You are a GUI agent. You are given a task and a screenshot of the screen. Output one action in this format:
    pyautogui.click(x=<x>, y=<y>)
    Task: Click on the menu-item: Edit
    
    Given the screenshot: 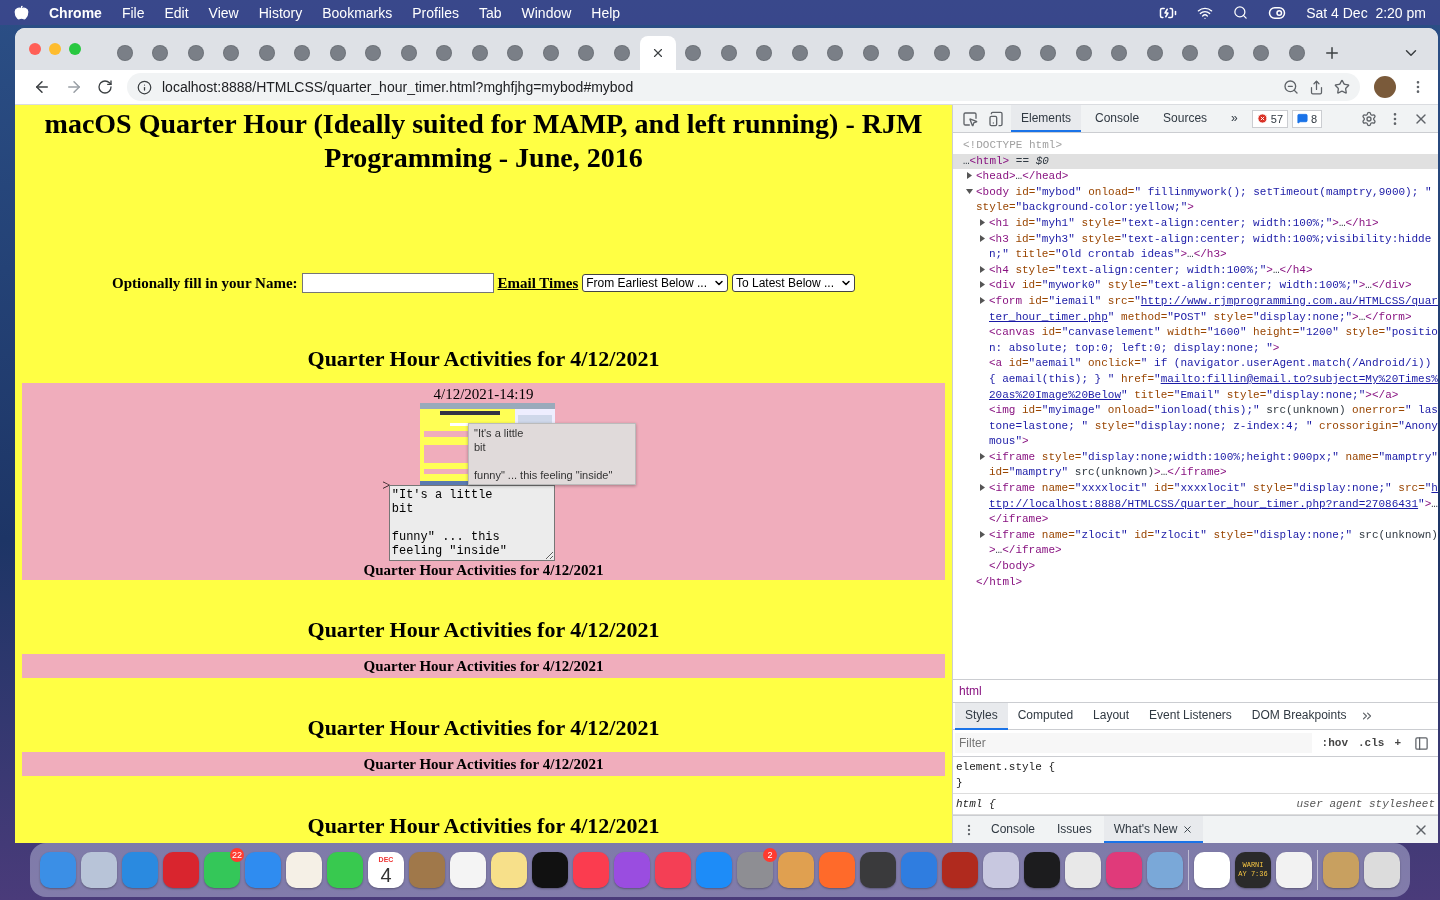 What is the action you would take?
    pyautogui.click(x=176, y=12)
    